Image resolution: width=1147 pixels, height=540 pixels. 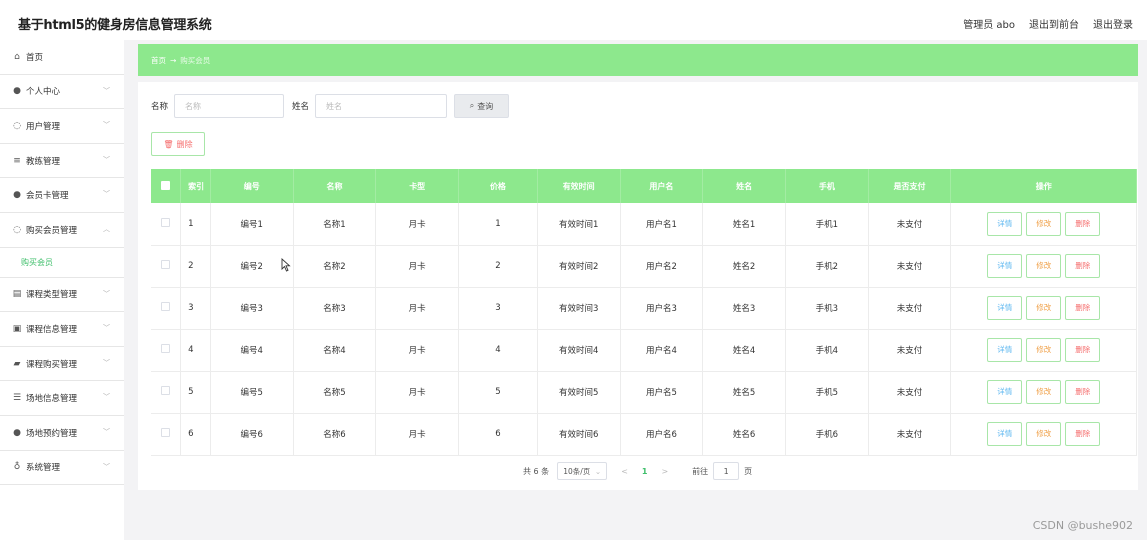 I want to click on table-cell: 用户名3, so click(x=662, y=308).